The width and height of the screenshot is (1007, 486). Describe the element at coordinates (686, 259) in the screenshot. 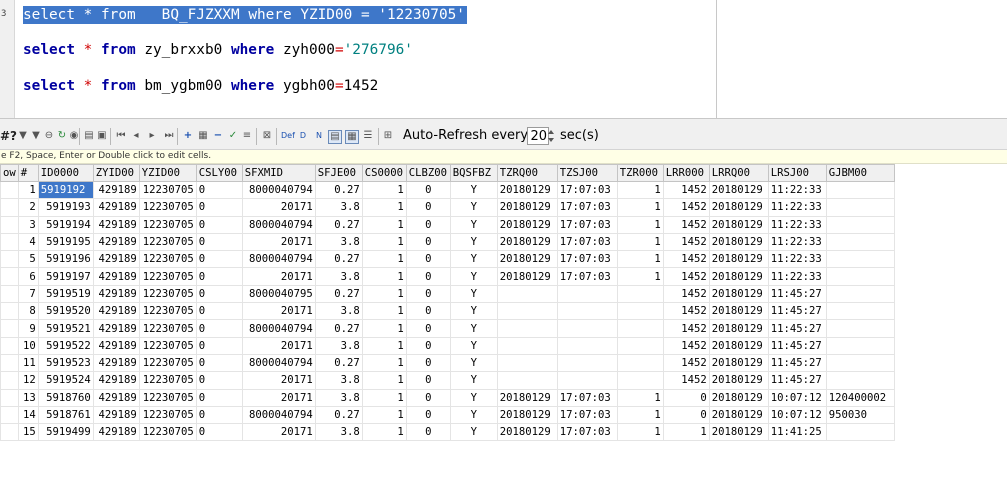

I see `table-cell: 1452` at that location.